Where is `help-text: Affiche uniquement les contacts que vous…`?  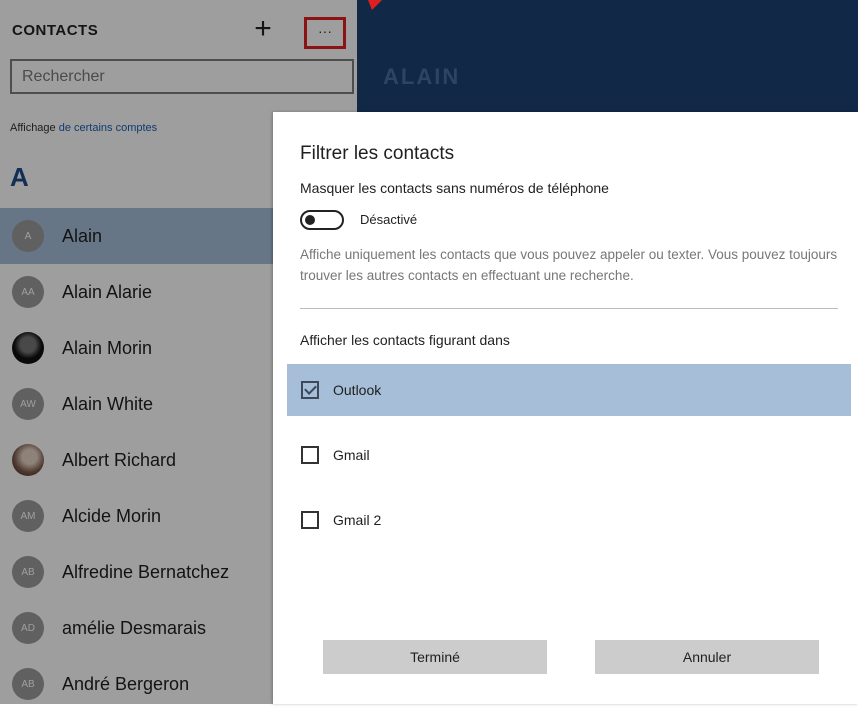
help-text: Affiche uniquement les contacts que vous… is located at coordinates (569, 265).